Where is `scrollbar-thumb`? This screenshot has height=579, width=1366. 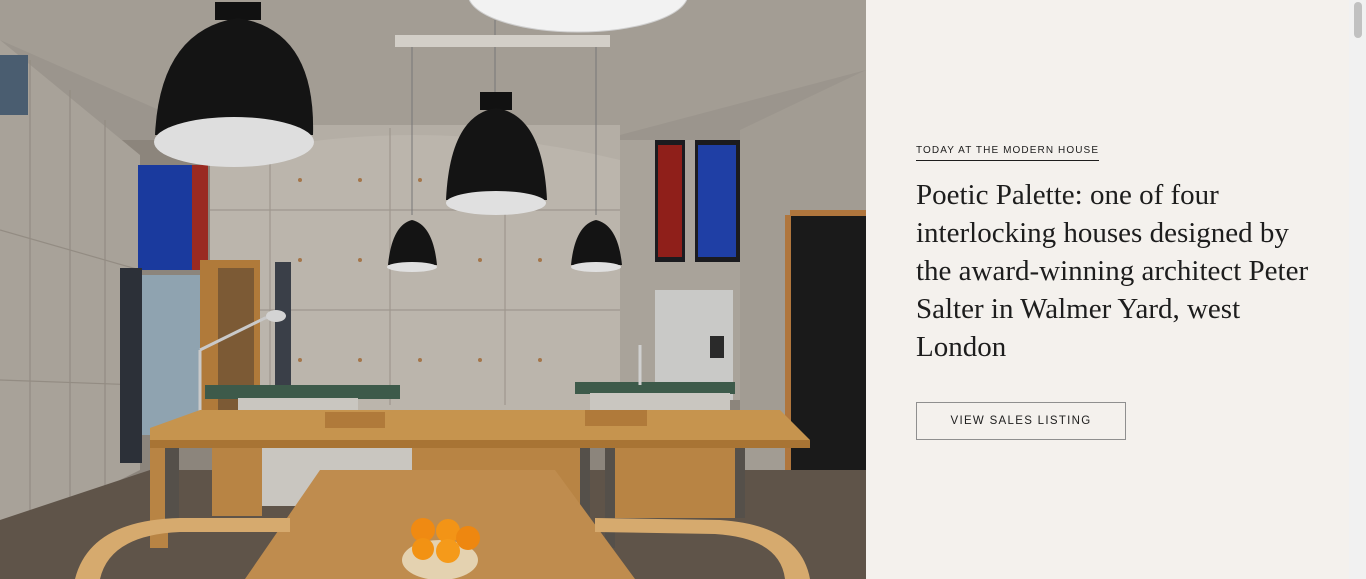 scrollbar-thumb is located at coordinates (1358, 20).